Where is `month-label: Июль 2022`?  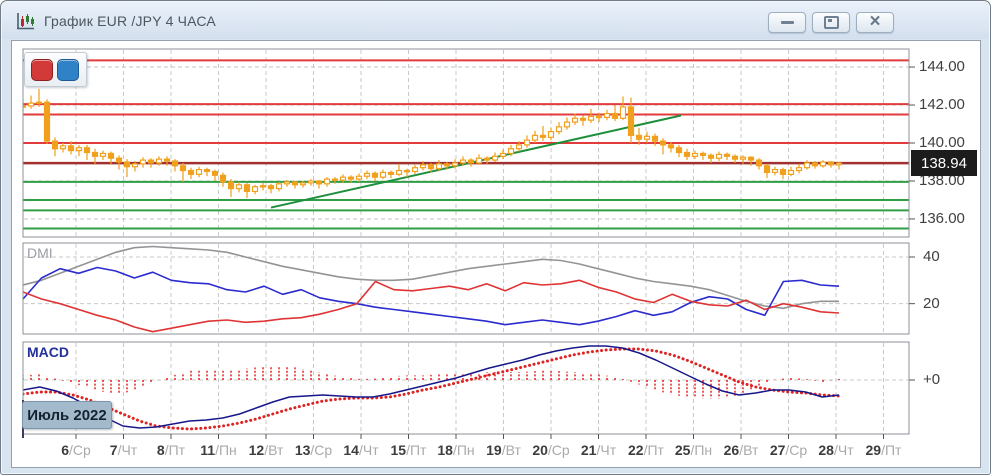
month-label: Июль 2022 is located at coordinates (67, 415).